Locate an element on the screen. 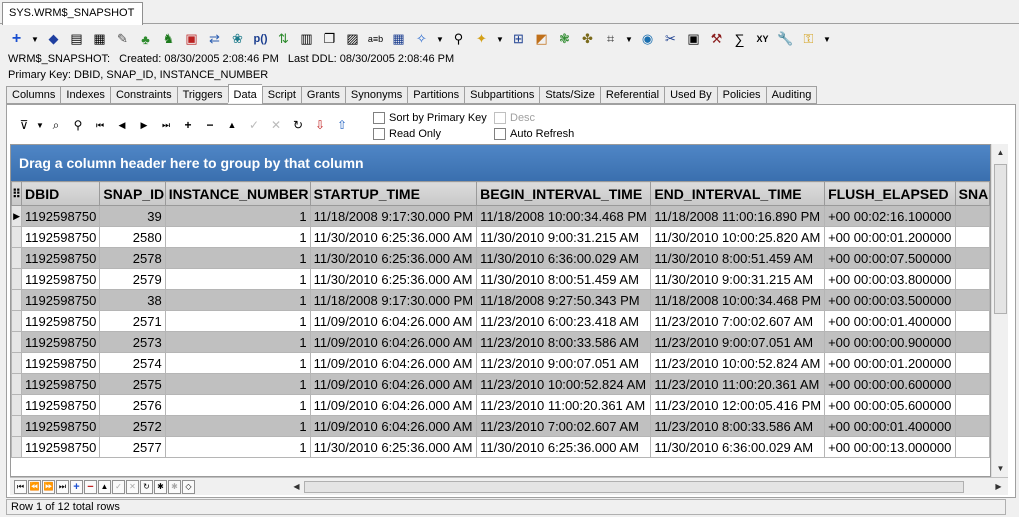  calculator-icon: ▦ is located at coordinates (99, 39).